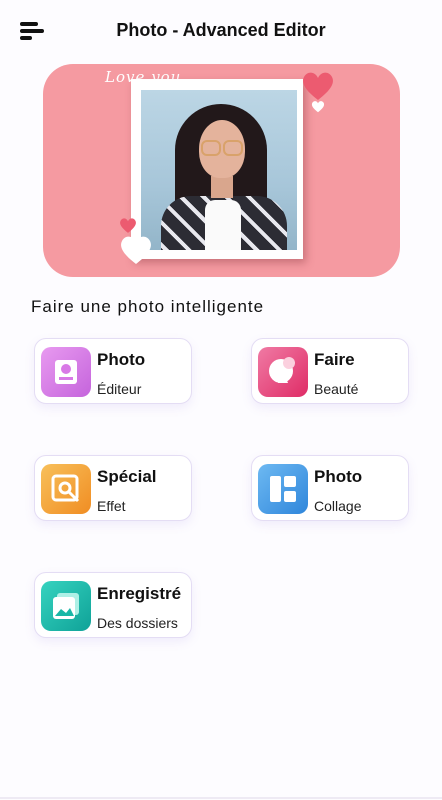 The width and height of the screenshot is (442, 800). I want to click on special-effect-button: Spécial Effet, so click(113, 488).